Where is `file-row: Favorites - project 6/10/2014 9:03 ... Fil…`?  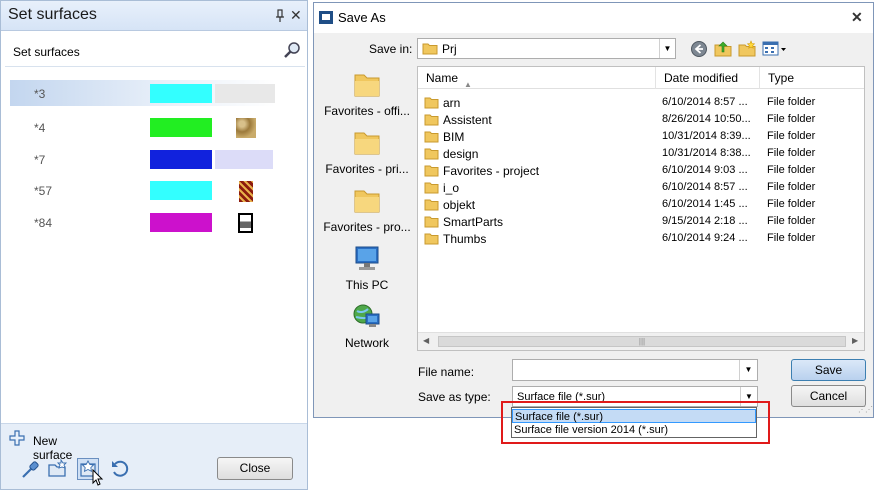 file-row: Favorites - project 6/10/2014 9:03 ... Fil… is located at coordinates (641, 170).